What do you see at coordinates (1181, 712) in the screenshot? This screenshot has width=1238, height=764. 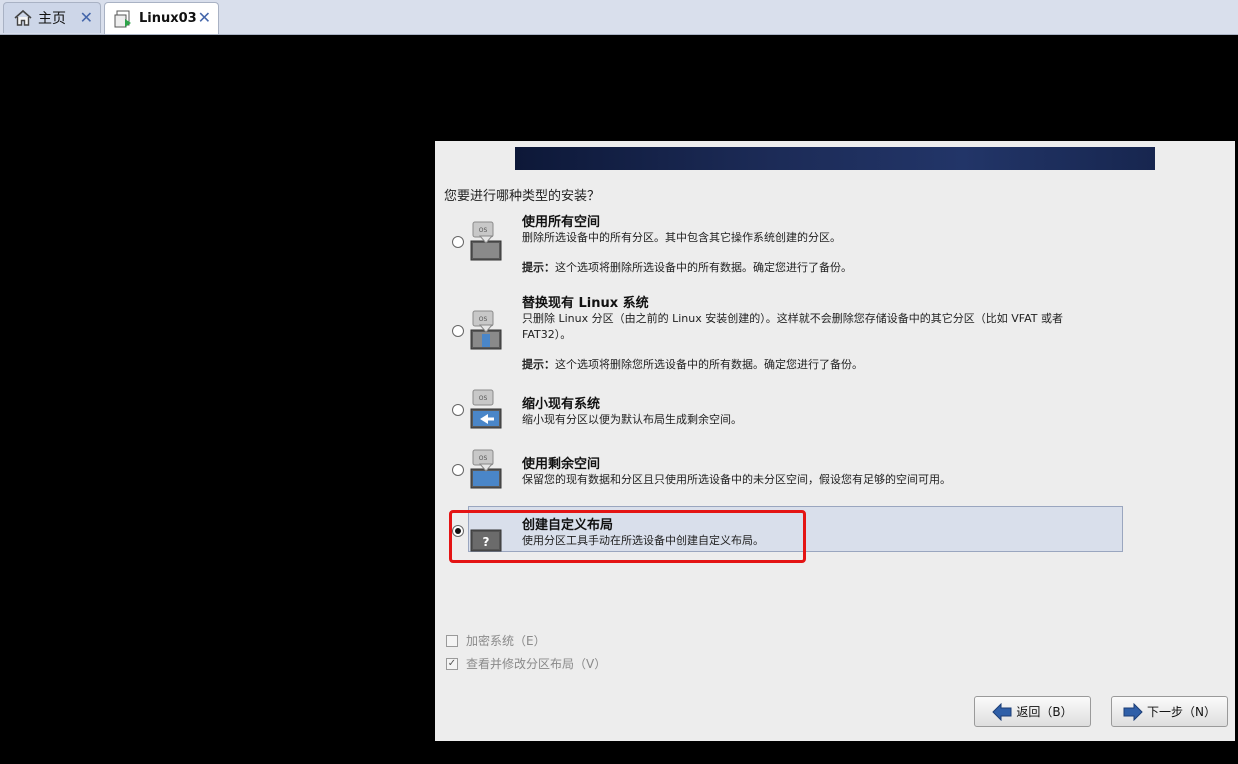 I see `next-button-label: 下一步（N）` at bounding box center [1181, 712].